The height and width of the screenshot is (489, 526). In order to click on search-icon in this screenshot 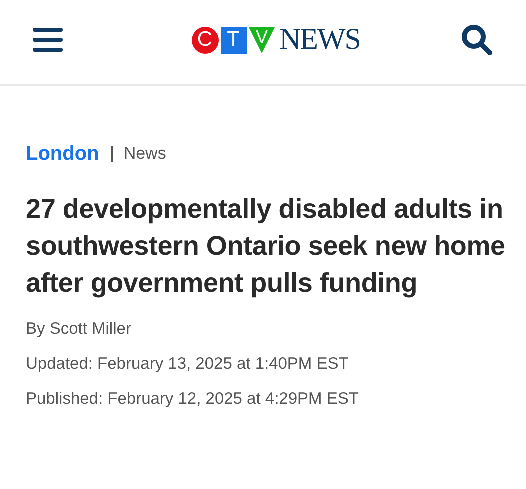, I will do `click(477, 40)`.